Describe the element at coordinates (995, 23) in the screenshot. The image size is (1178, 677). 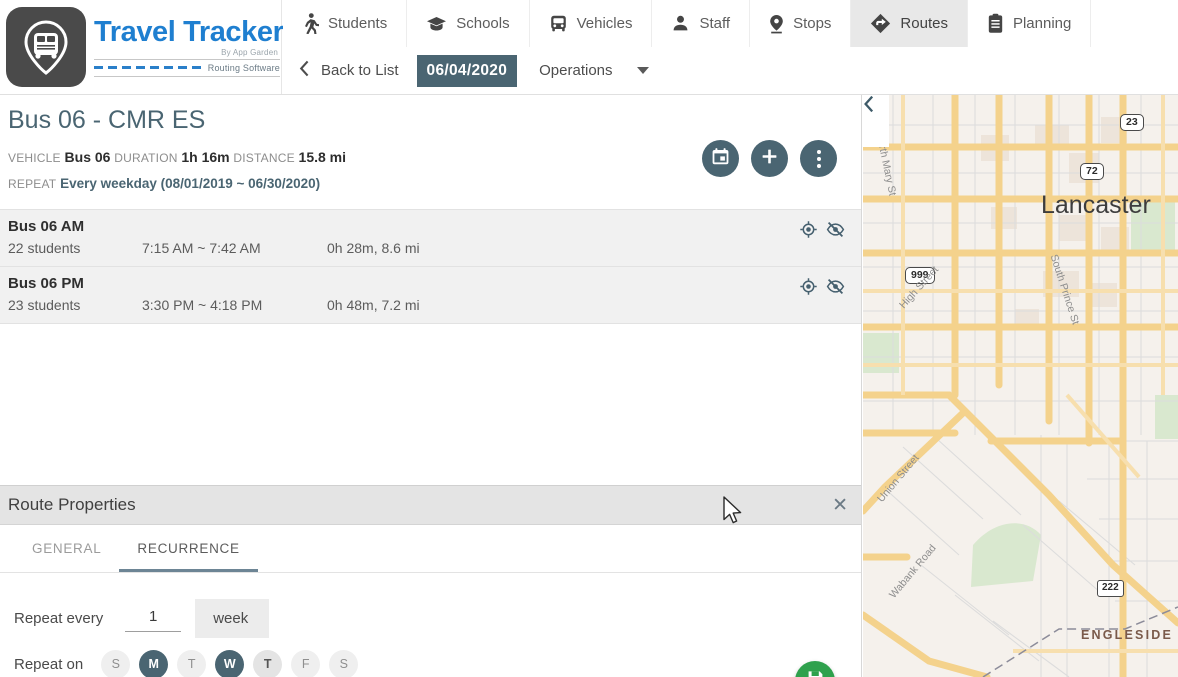
I see `clipboard-icon` at that location.